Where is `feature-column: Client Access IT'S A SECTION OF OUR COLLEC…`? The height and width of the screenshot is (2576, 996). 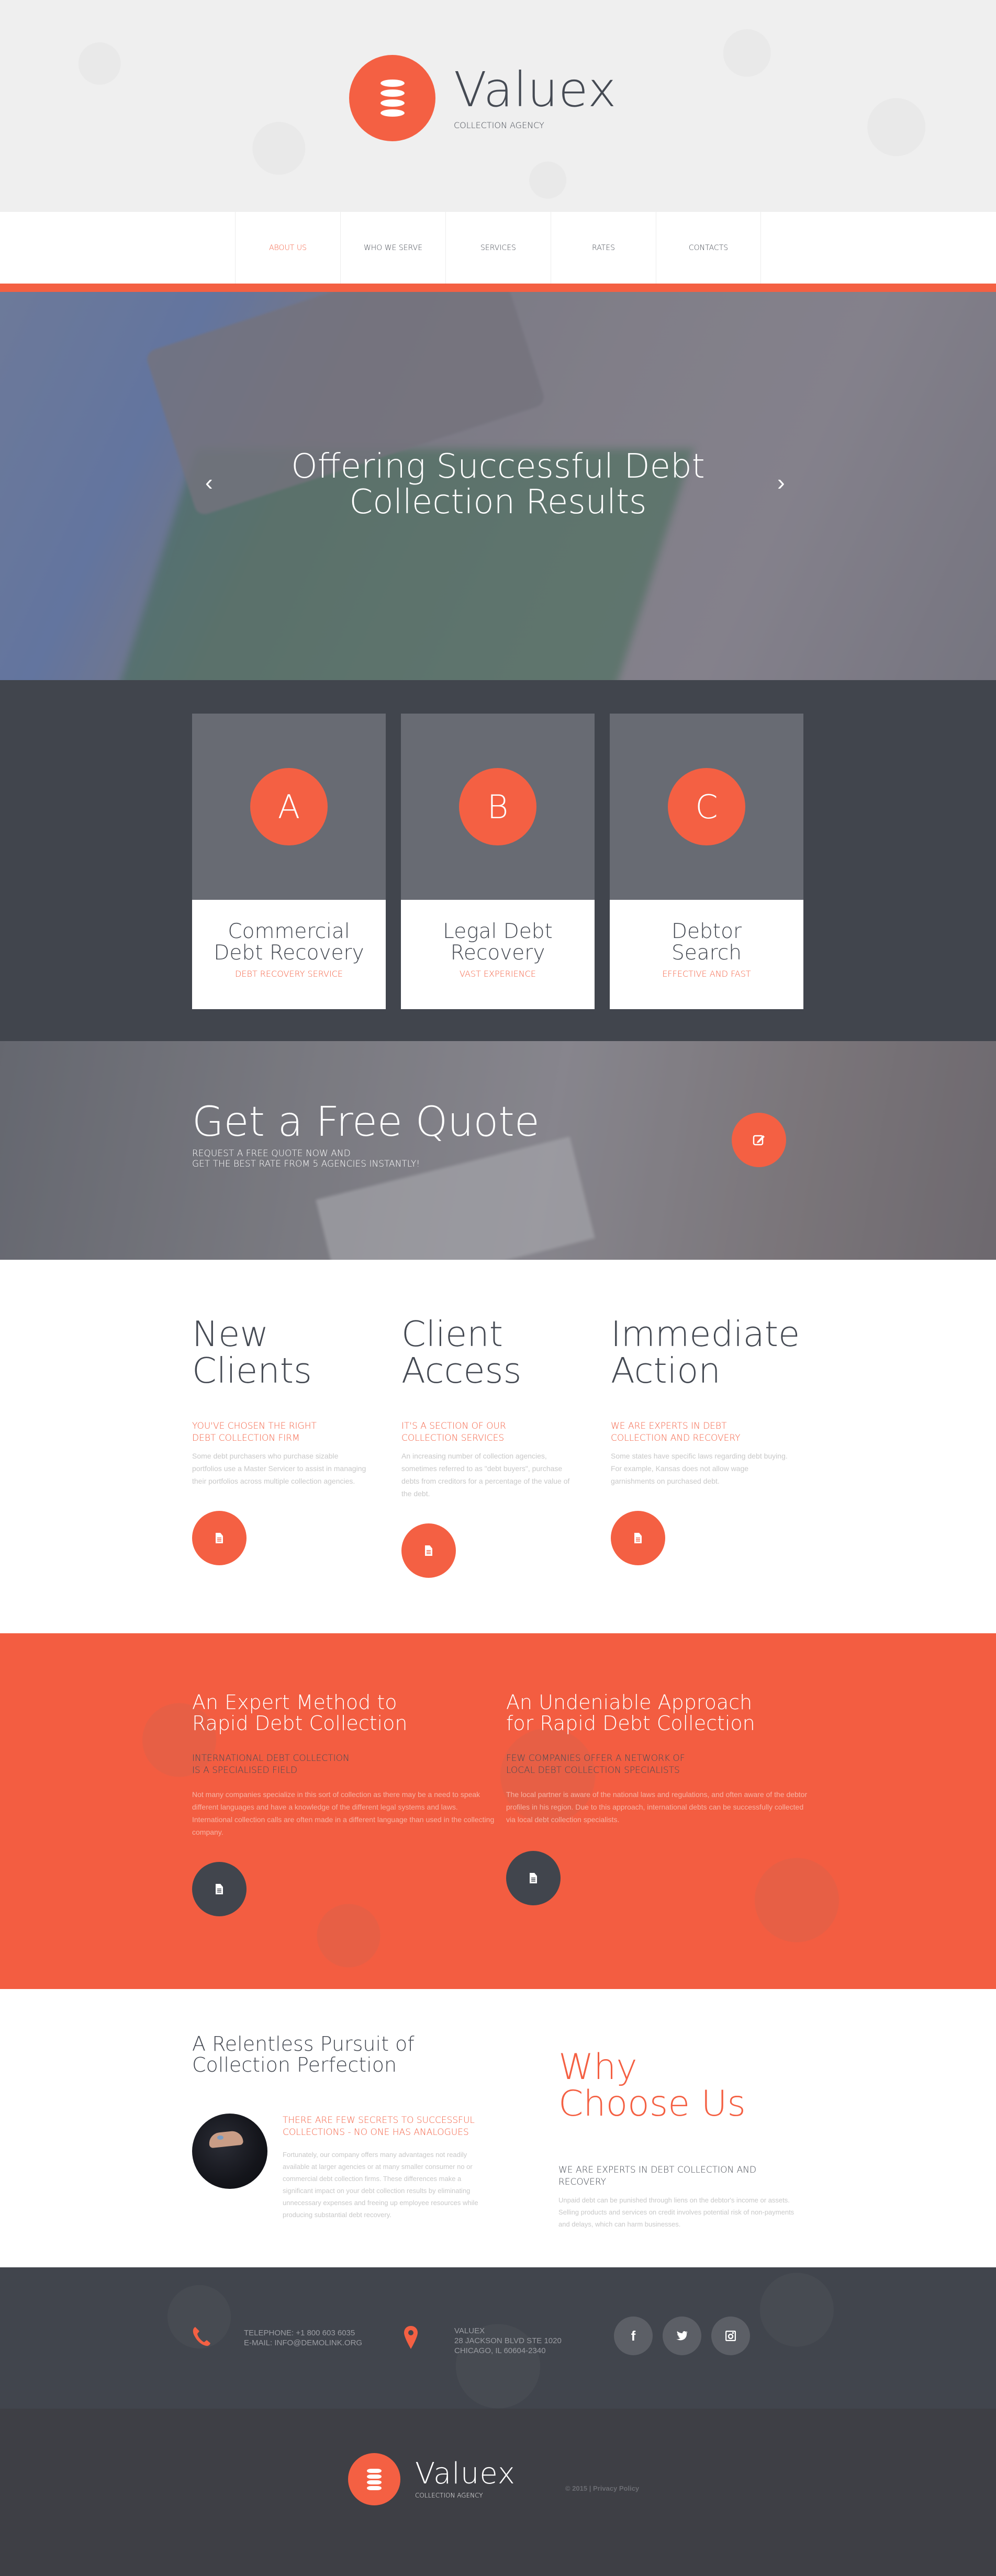
feature-column: Client Access IT'S A SECTION OF OUR COLLEC… is located at coordinates (490, 1447).